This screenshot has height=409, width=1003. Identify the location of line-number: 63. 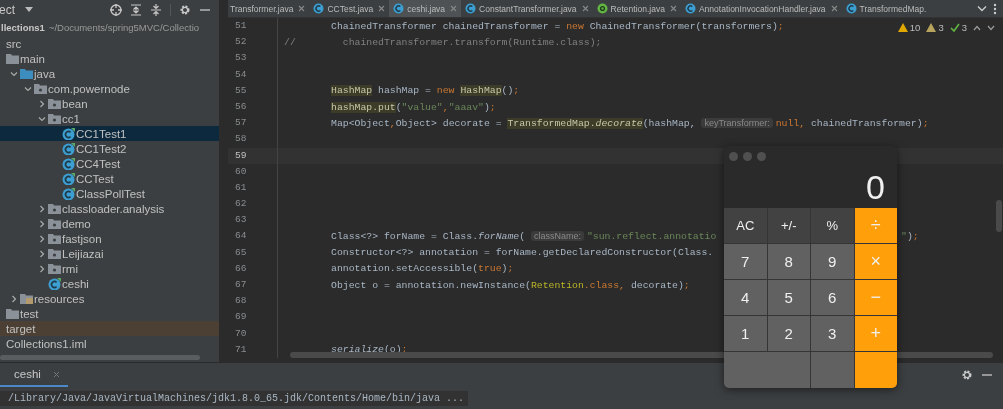
(253, 220).